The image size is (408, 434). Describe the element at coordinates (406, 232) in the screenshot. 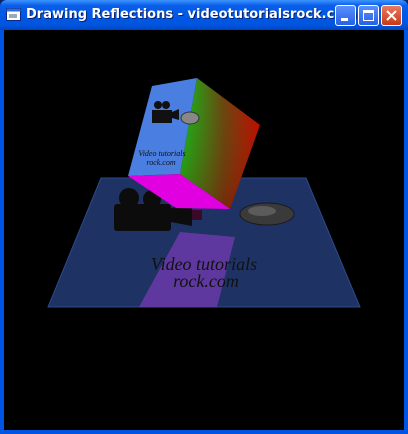

I see `window-border-right` at that location.